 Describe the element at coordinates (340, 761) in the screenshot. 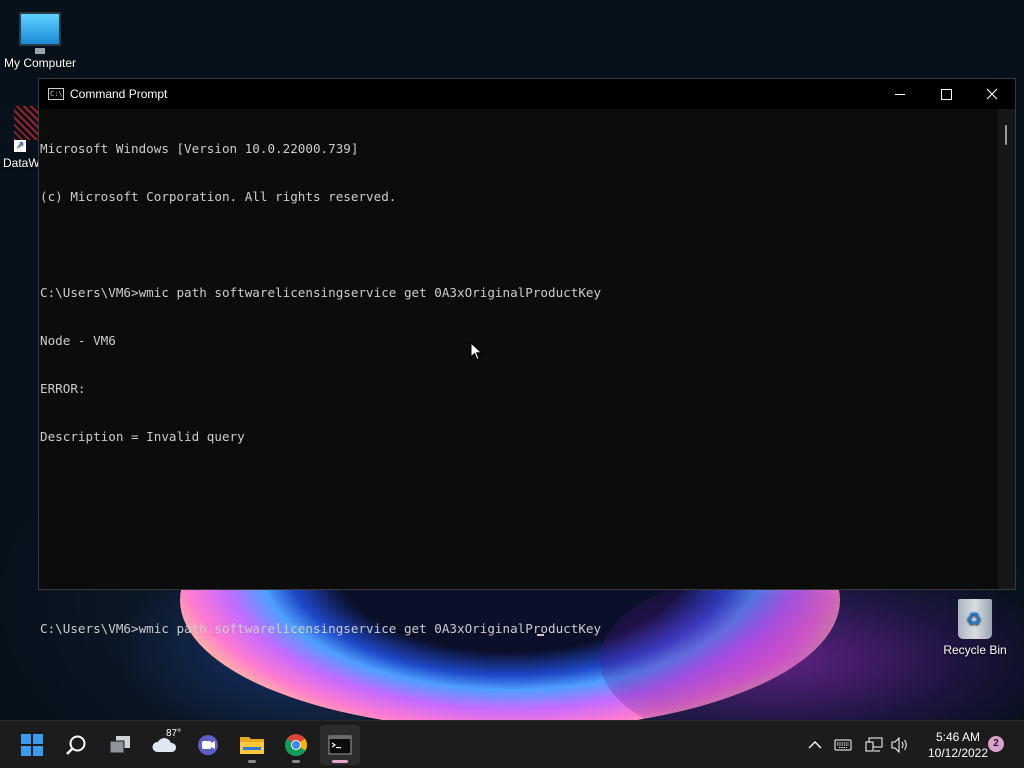

I see `active-indicator` at that location.